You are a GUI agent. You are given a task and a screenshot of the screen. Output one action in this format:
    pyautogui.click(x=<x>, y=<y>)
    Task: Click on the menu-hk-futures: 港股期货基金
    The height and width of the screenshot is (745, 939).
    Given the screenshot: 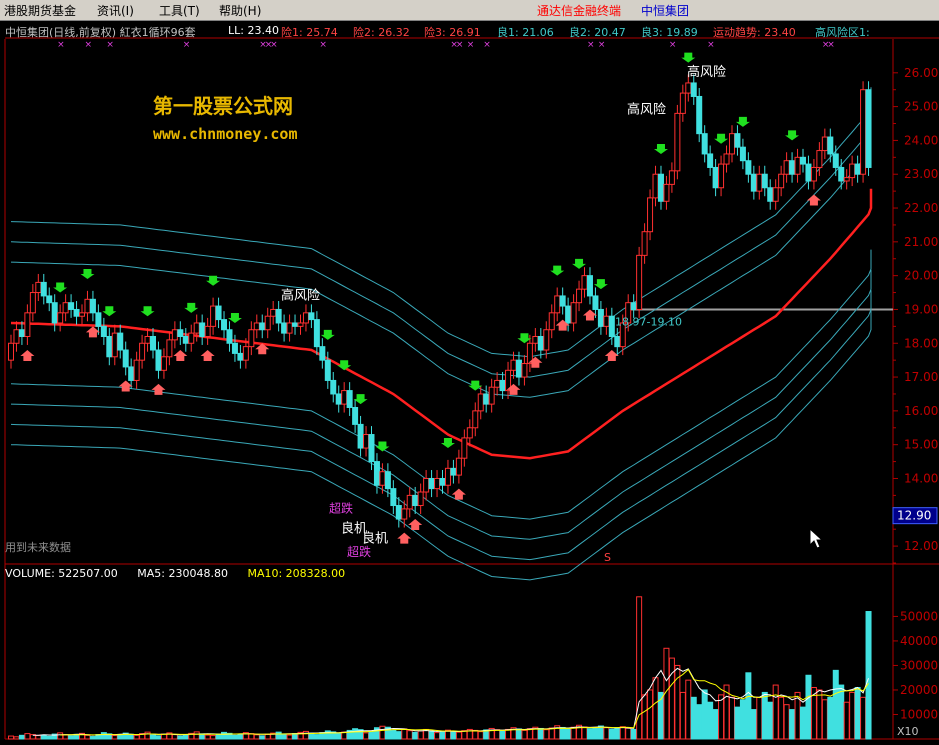 What is the action you would take?
    pyautogui.click(x=40, y=10)
    